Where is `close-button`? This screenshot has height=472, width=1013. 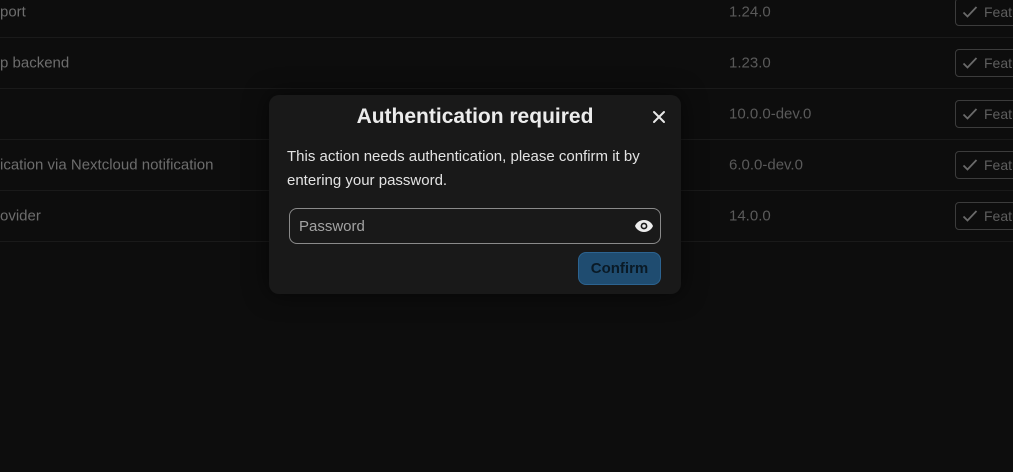 close-button is located at coordinates (659, 117).